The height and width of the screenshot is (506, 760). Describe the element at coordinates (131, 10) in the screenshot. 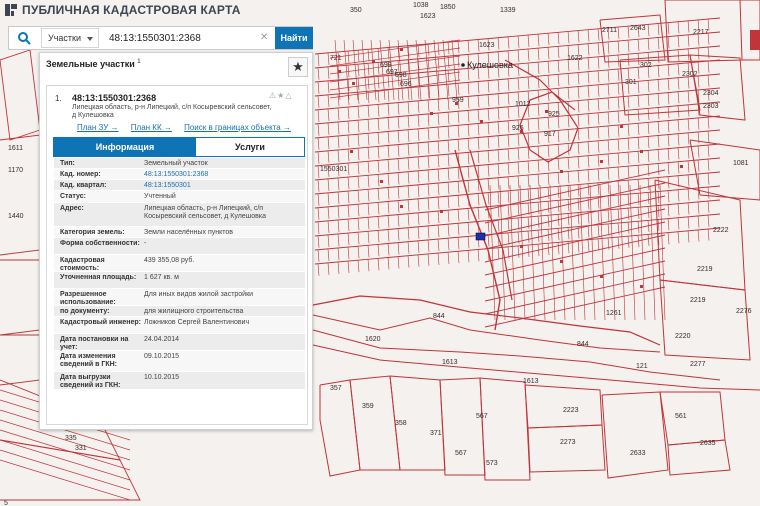

I see `app-title: ПУБЛИЧНАЯ КАДАСТРОВАЯ КАРТА` at that location.